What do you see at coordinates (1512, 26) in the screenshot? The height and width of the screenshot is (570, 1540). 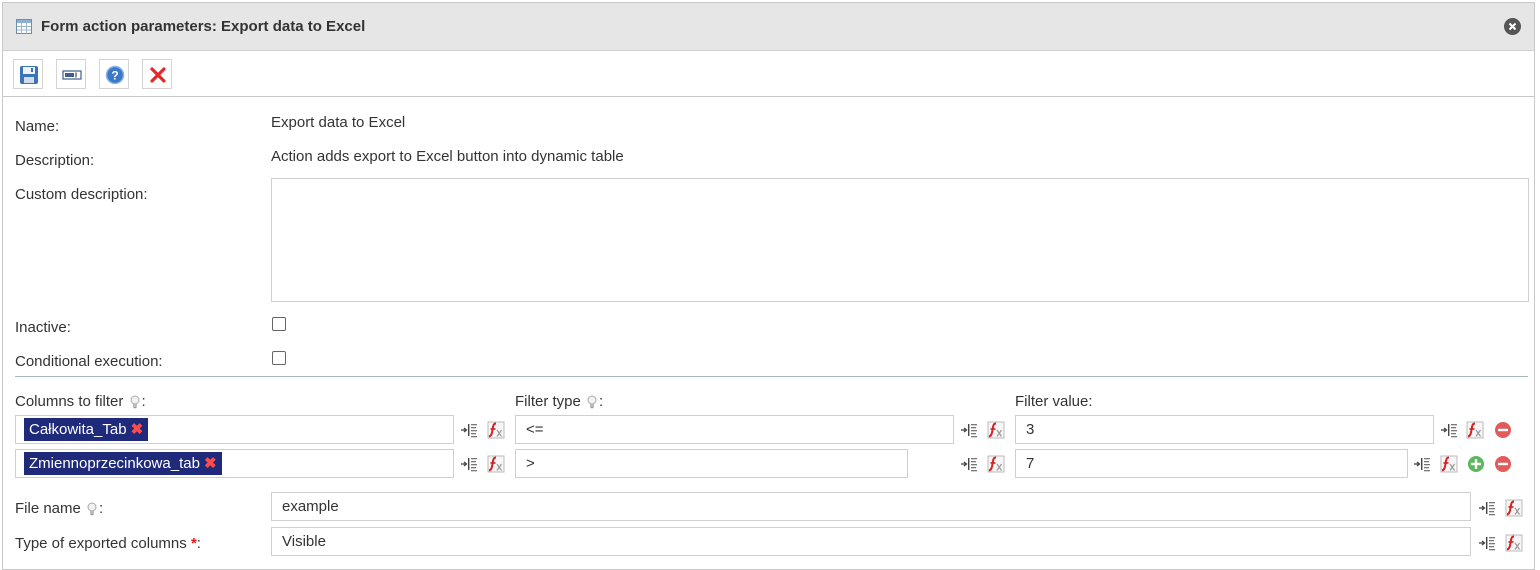 I see `close-icon` at bounding box center [1512, 26].